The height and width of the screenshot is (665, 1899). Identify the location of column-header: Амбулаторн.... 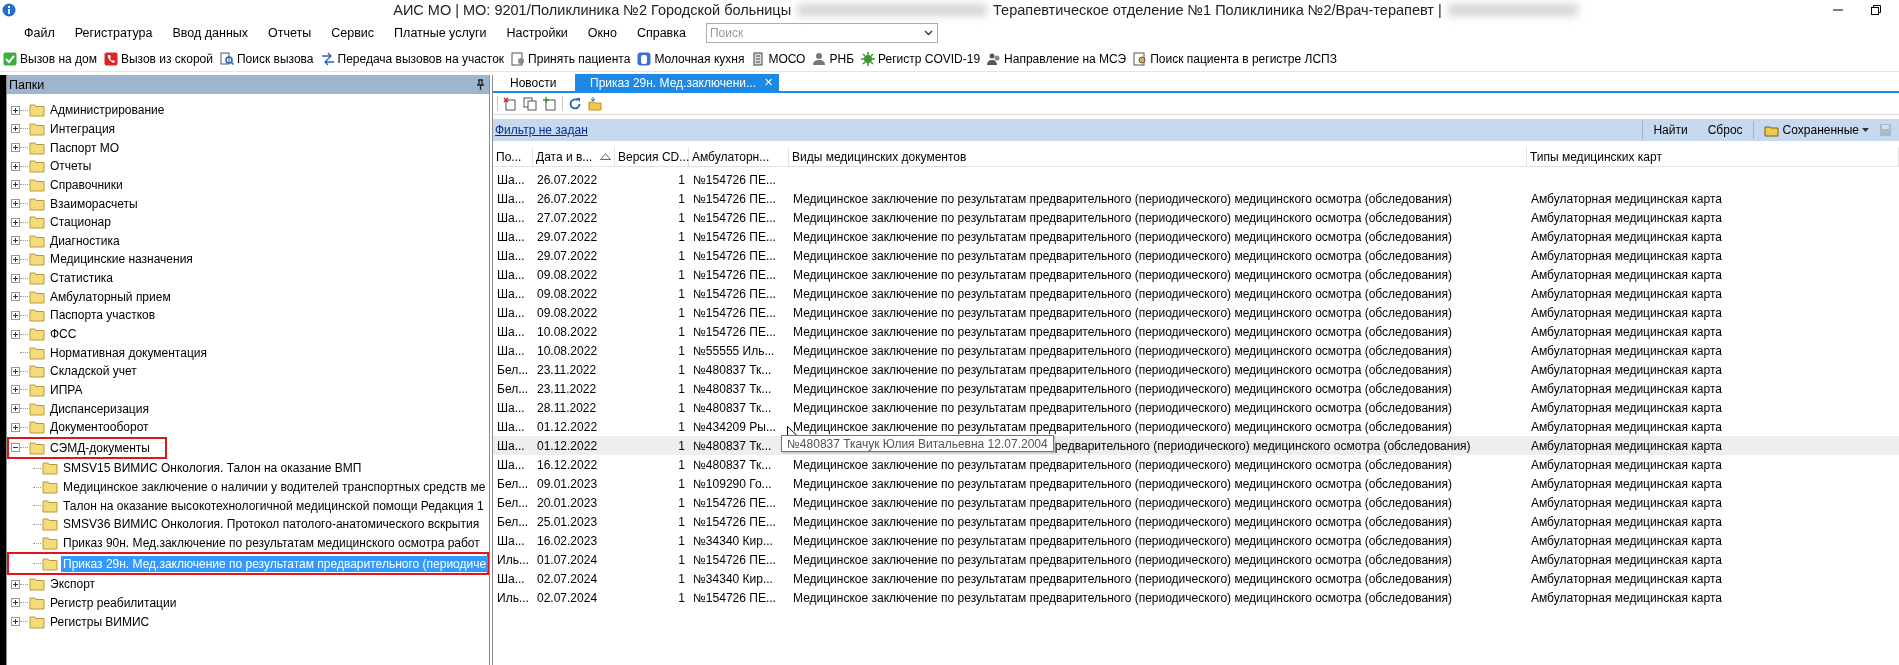
(739, 156).